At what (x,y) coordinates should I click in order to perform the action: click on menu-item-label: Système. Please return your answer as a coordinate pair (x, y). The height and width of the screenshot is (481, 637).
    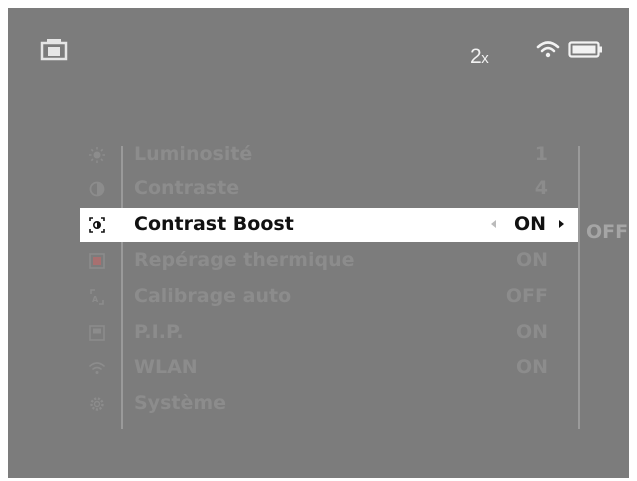
    Looking at the image, I should click on (180, 403).